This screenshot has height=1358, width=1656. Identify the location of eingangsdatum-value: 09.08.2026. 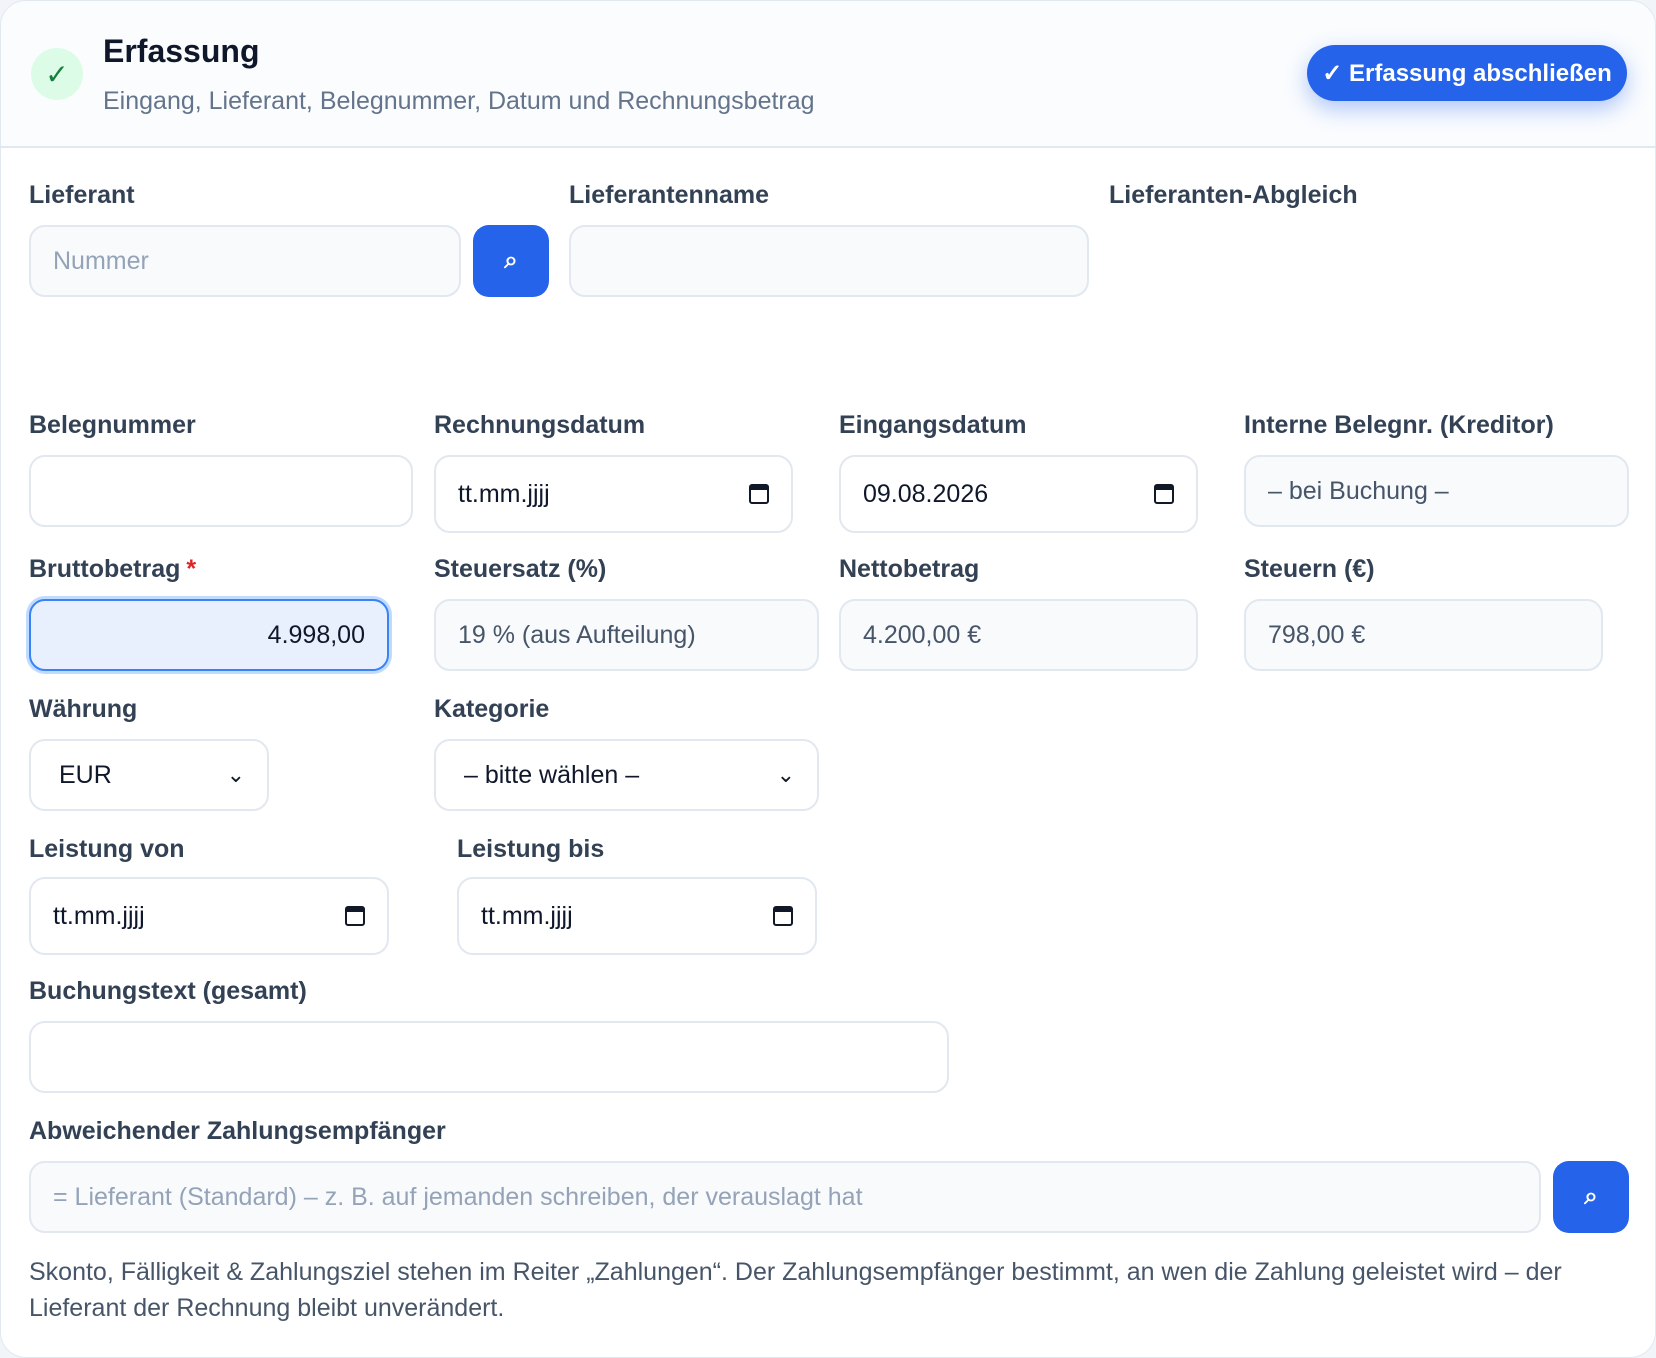
(926, 493).